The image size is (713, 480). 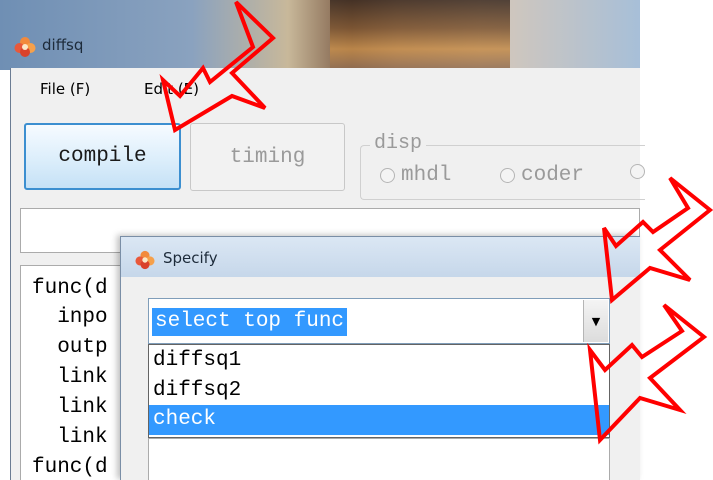 What do you see at coordinates (379, 391) in the screenshot?
I see `dropdown-option: diffsq2` at bounding box center [379, 391].